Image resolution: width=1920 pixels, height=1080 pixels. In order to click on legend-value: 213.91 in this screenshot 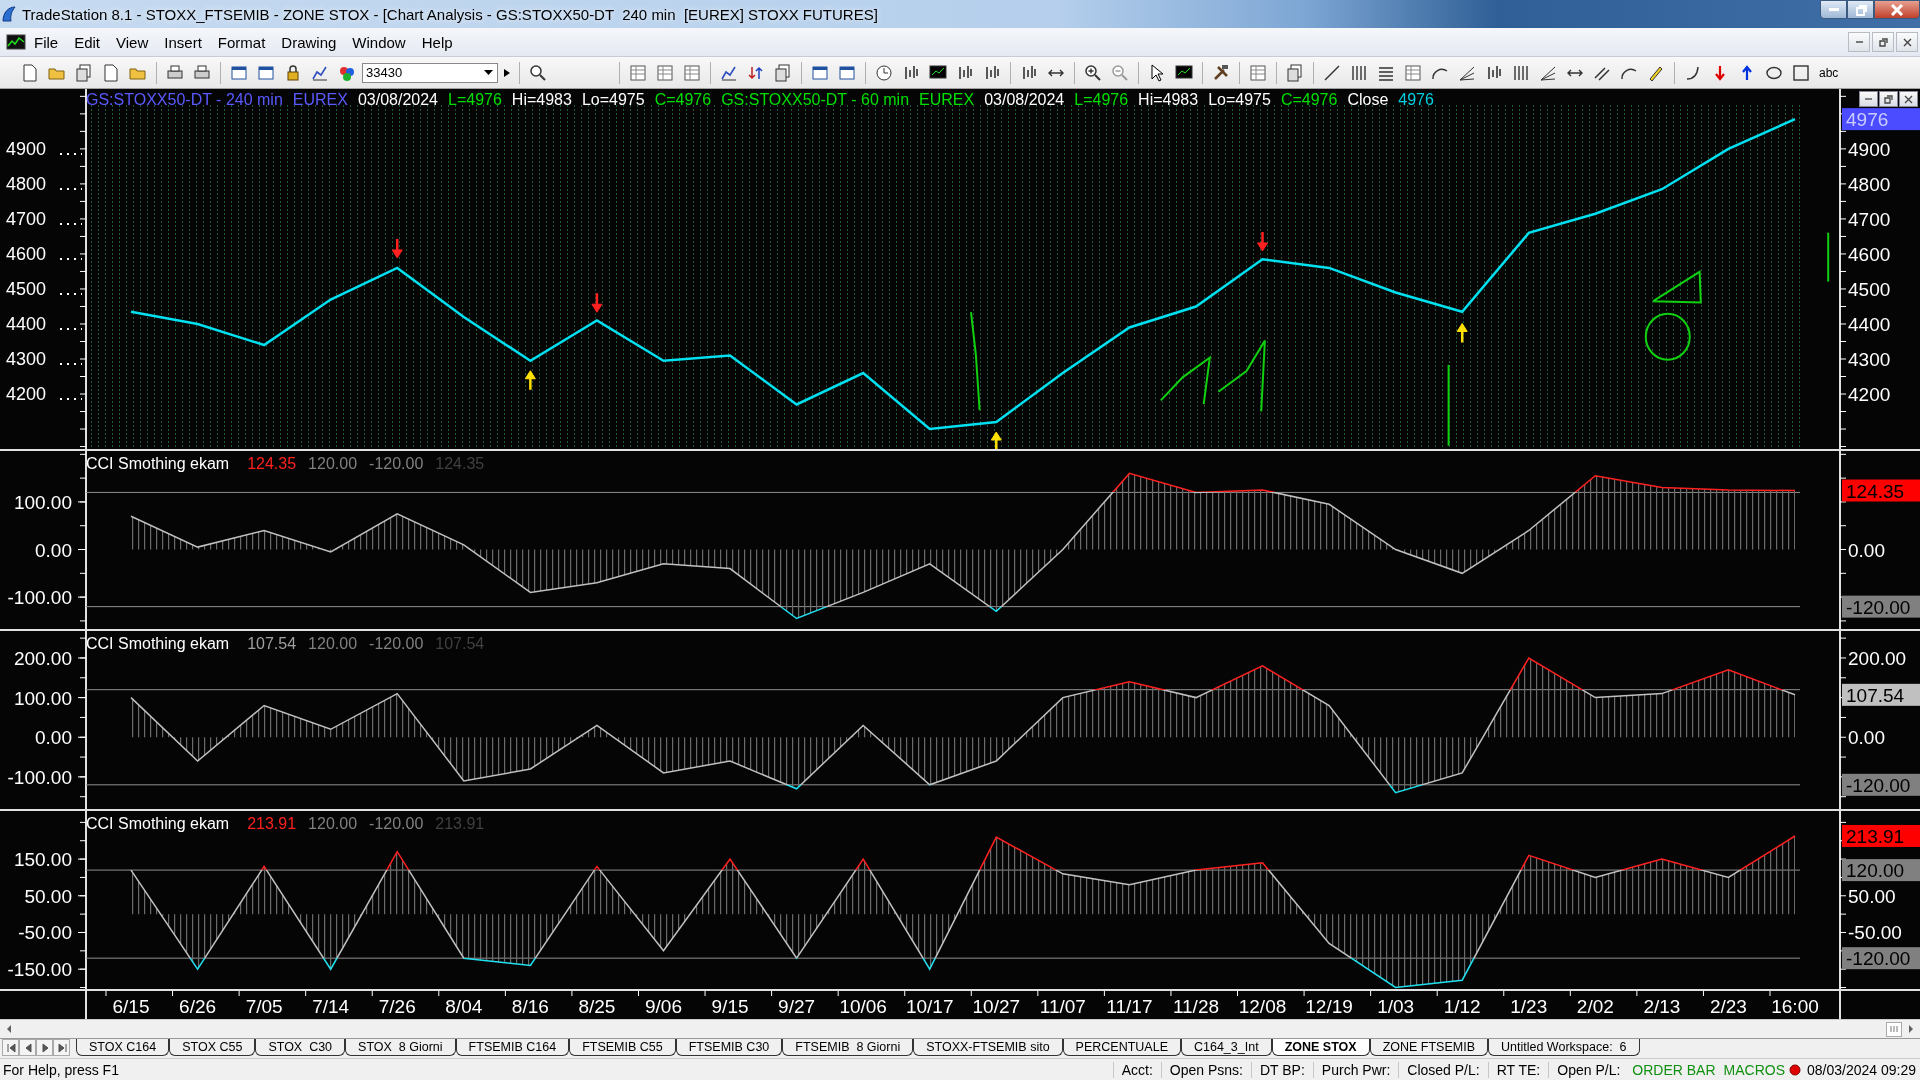, I will do `click(460, 824)`.